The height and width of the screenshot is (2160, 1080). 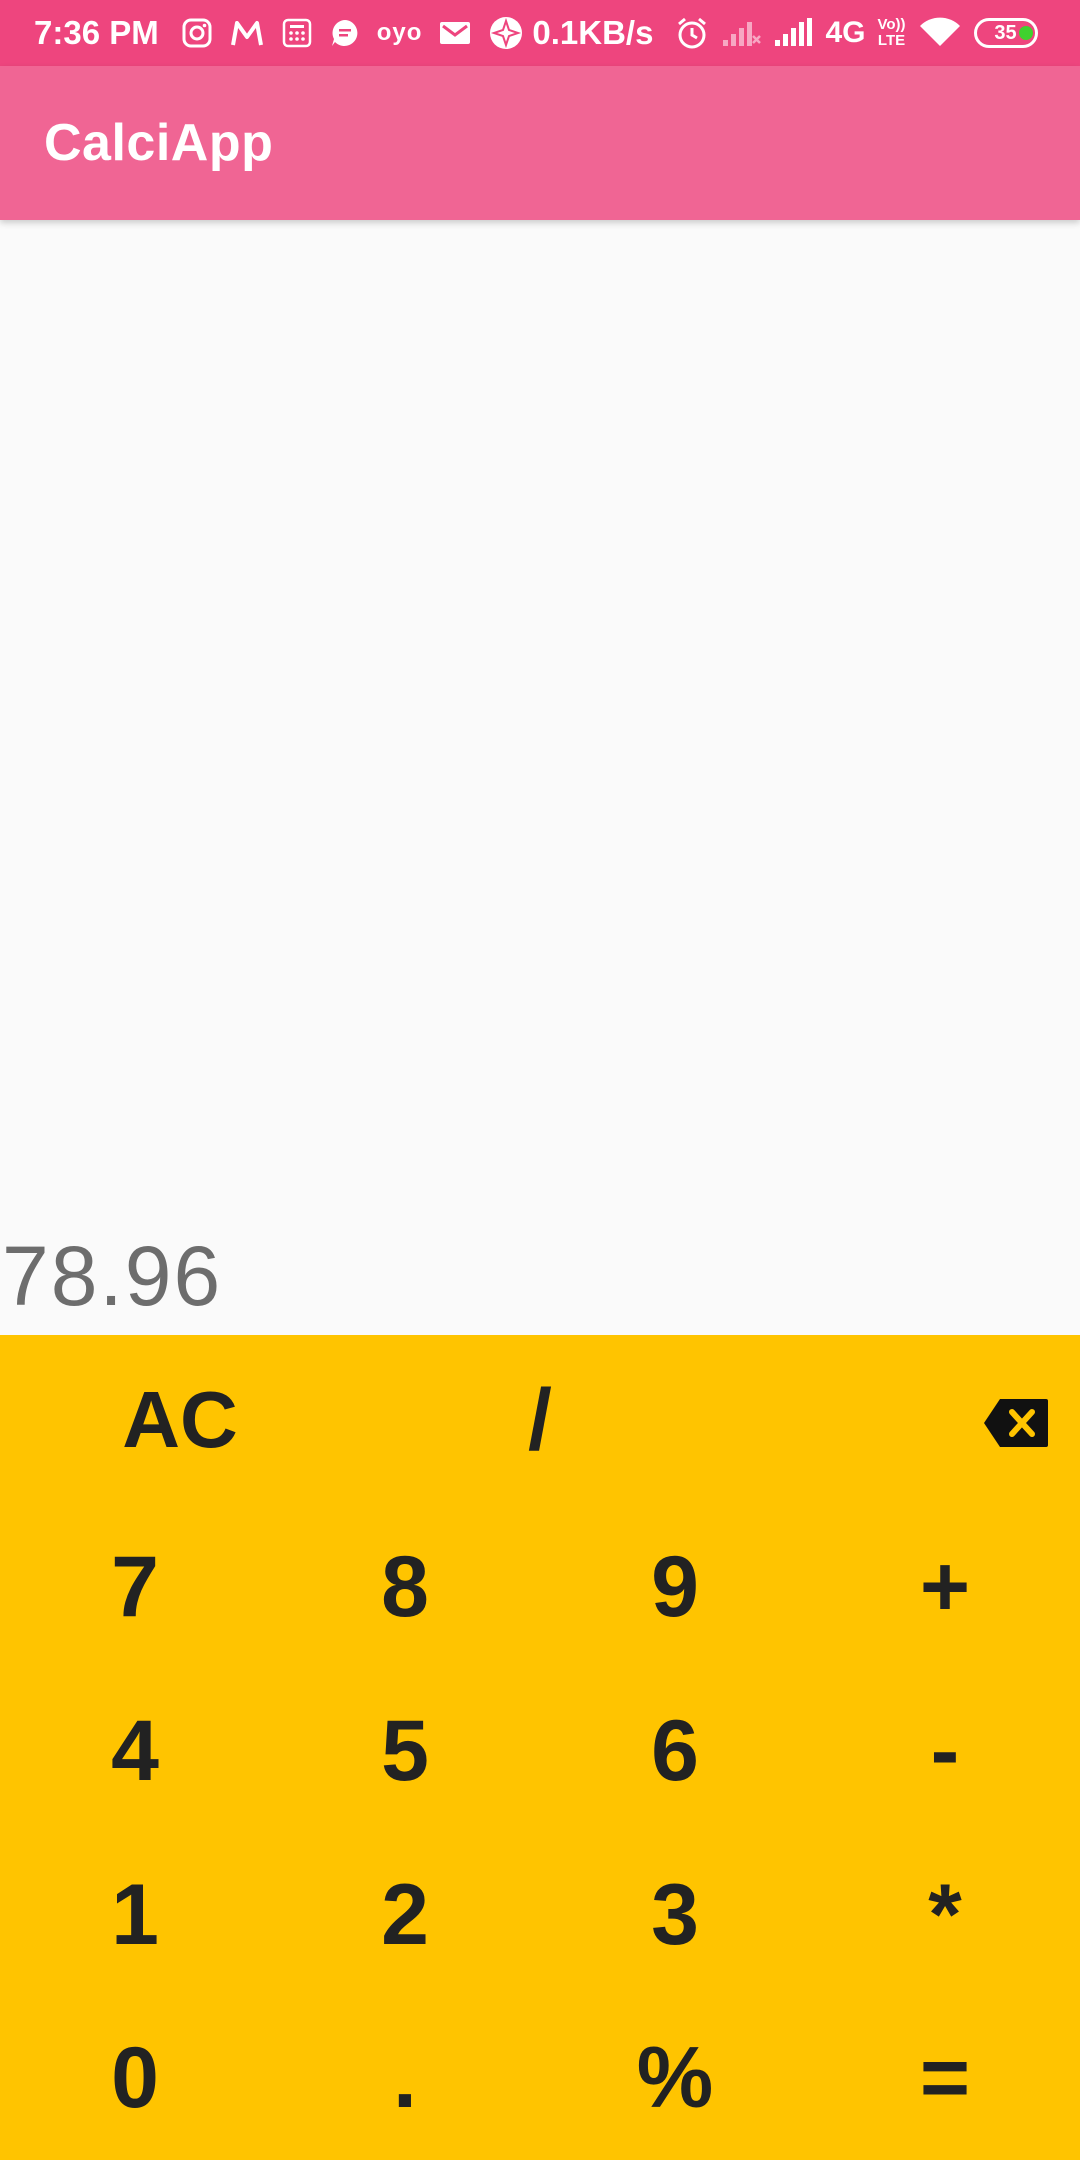 I want to click on battery-icon: 35, so click(x=1005, y=33).